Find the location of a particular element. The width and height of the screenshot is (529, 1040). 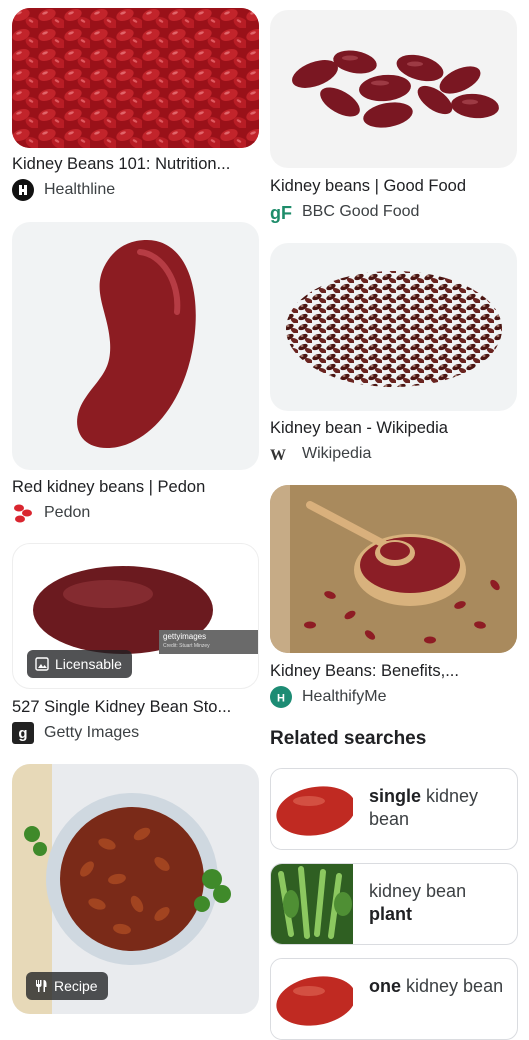

result-source: g Getty Images is located at coordinates (75, 733).